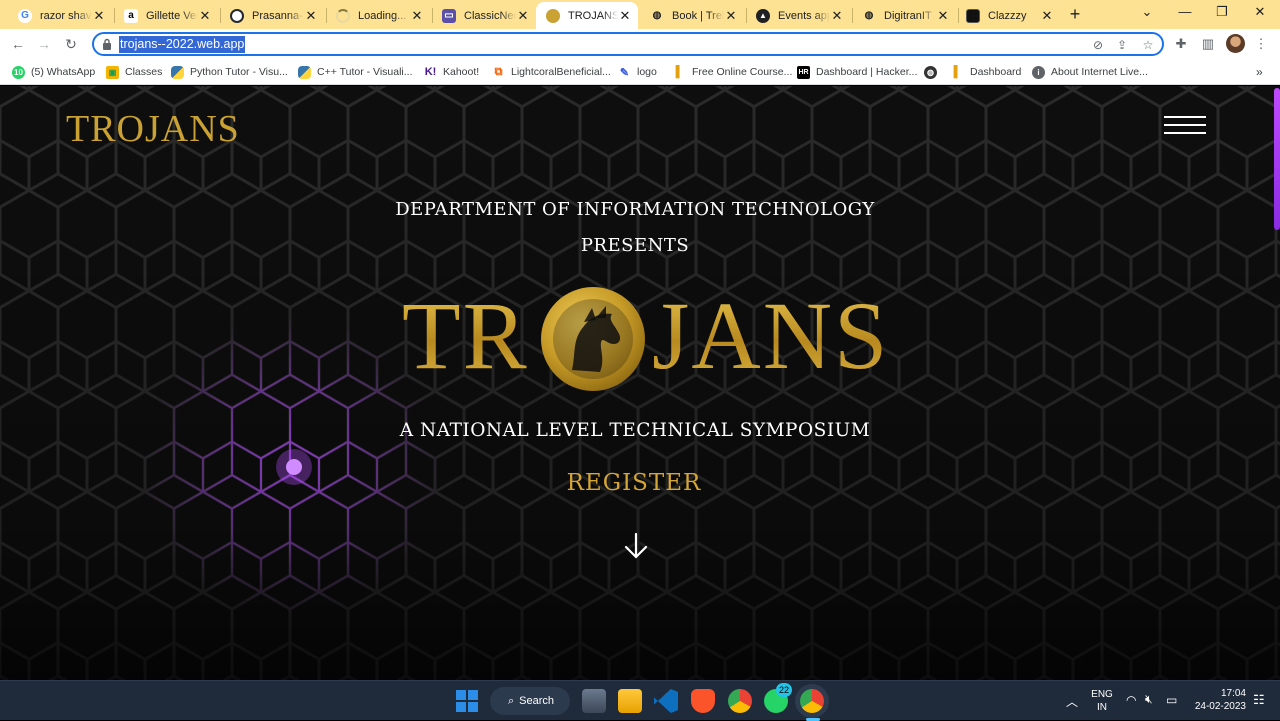  What do you see at coordinates (430, 72) in the screenshot?
I see `kahoot-icon: K!` at bounding box center [430, 72].